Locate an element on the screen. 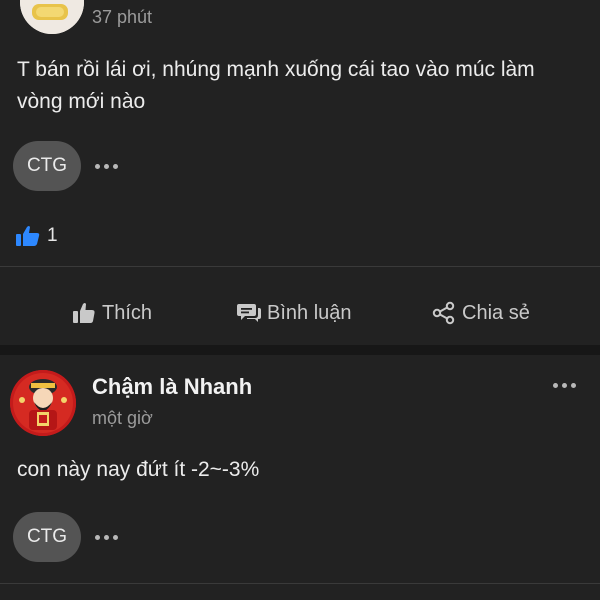 The image size is (600, 600). reaction-summary: 1 is located at coordinates (36, 236).